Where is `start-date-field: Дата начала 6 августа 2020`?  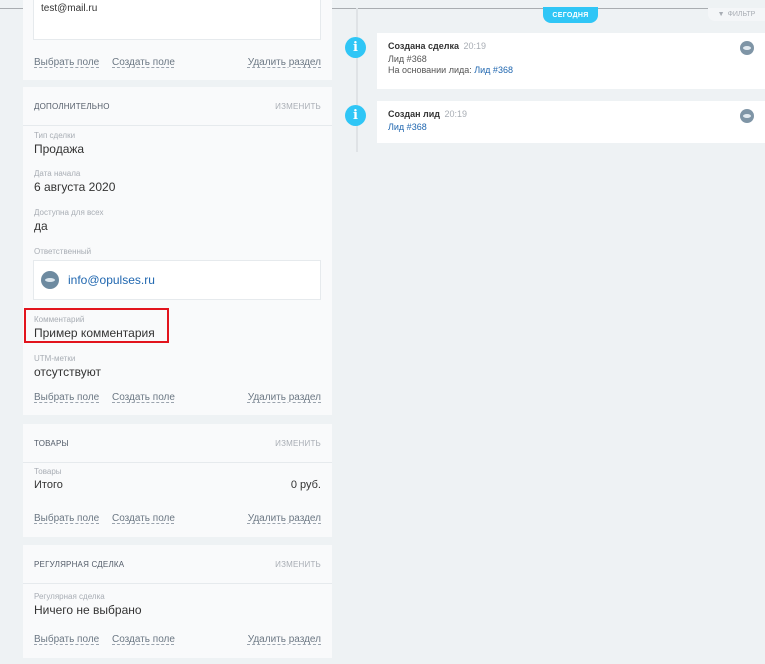
start-date-field: Дата начала 6 августа 2020 is located at coordinates (74, 181).